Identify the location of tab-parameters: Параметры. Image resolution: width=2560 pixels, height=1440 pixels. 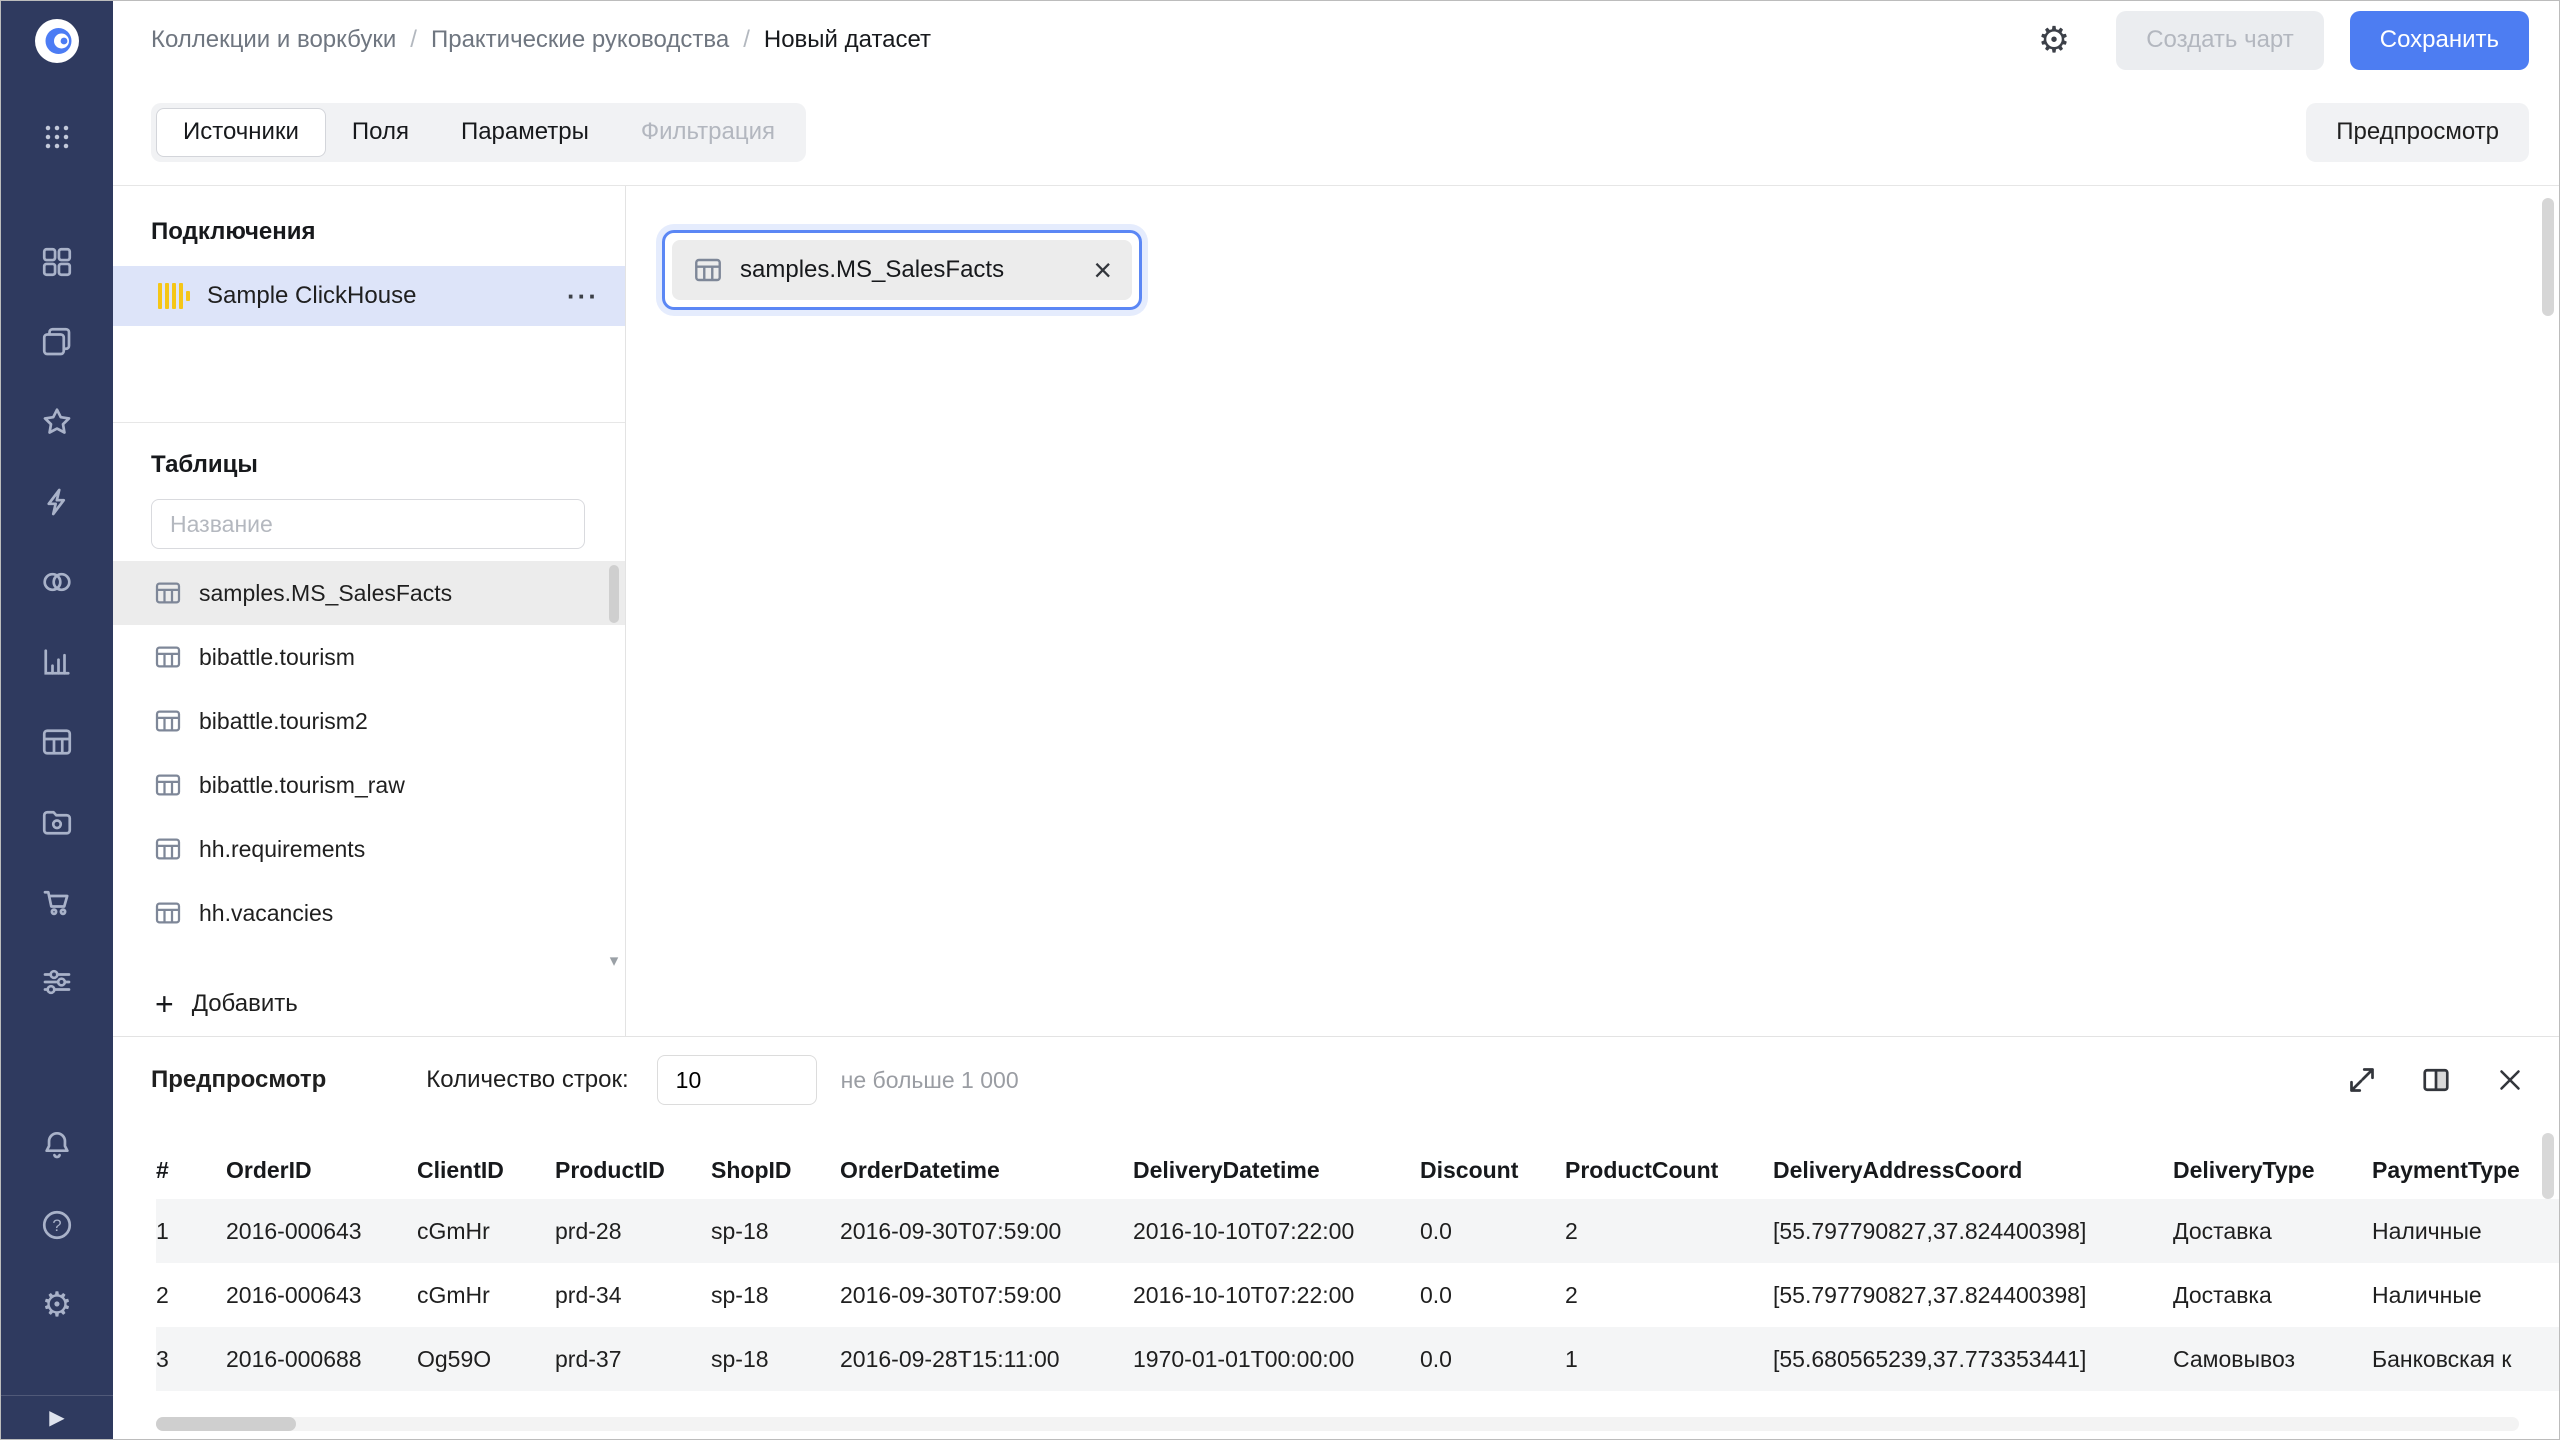
(525, 132).